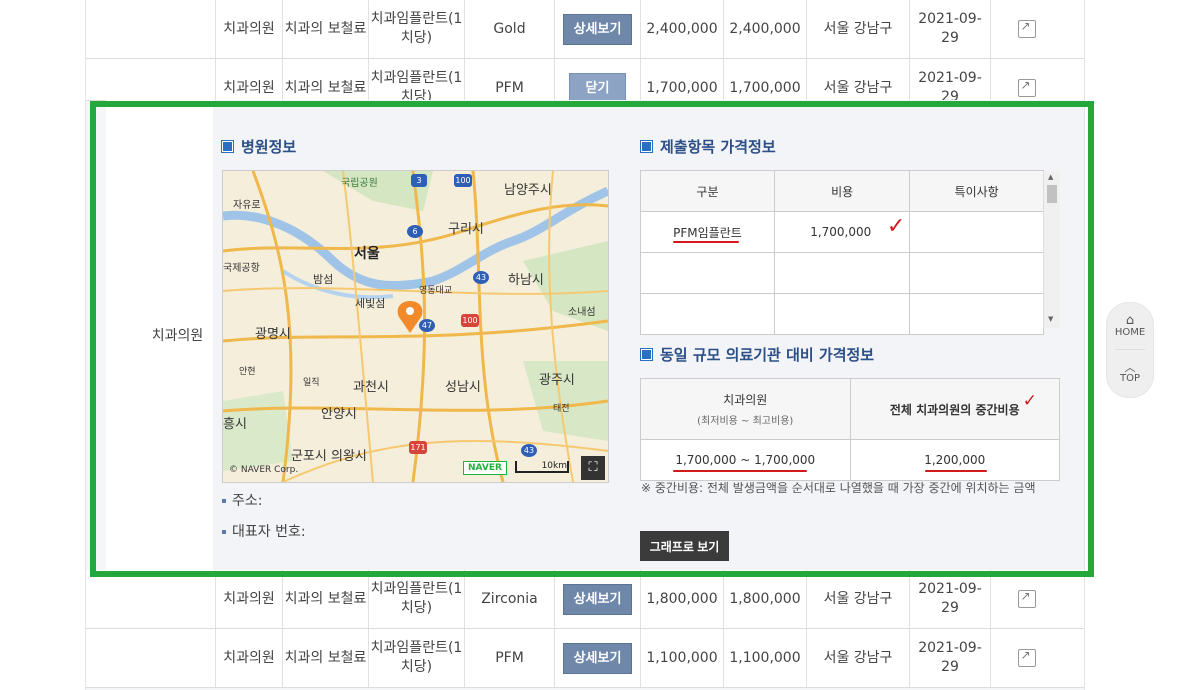  I want to click on cell-grade: Gold, so click(509, 29).